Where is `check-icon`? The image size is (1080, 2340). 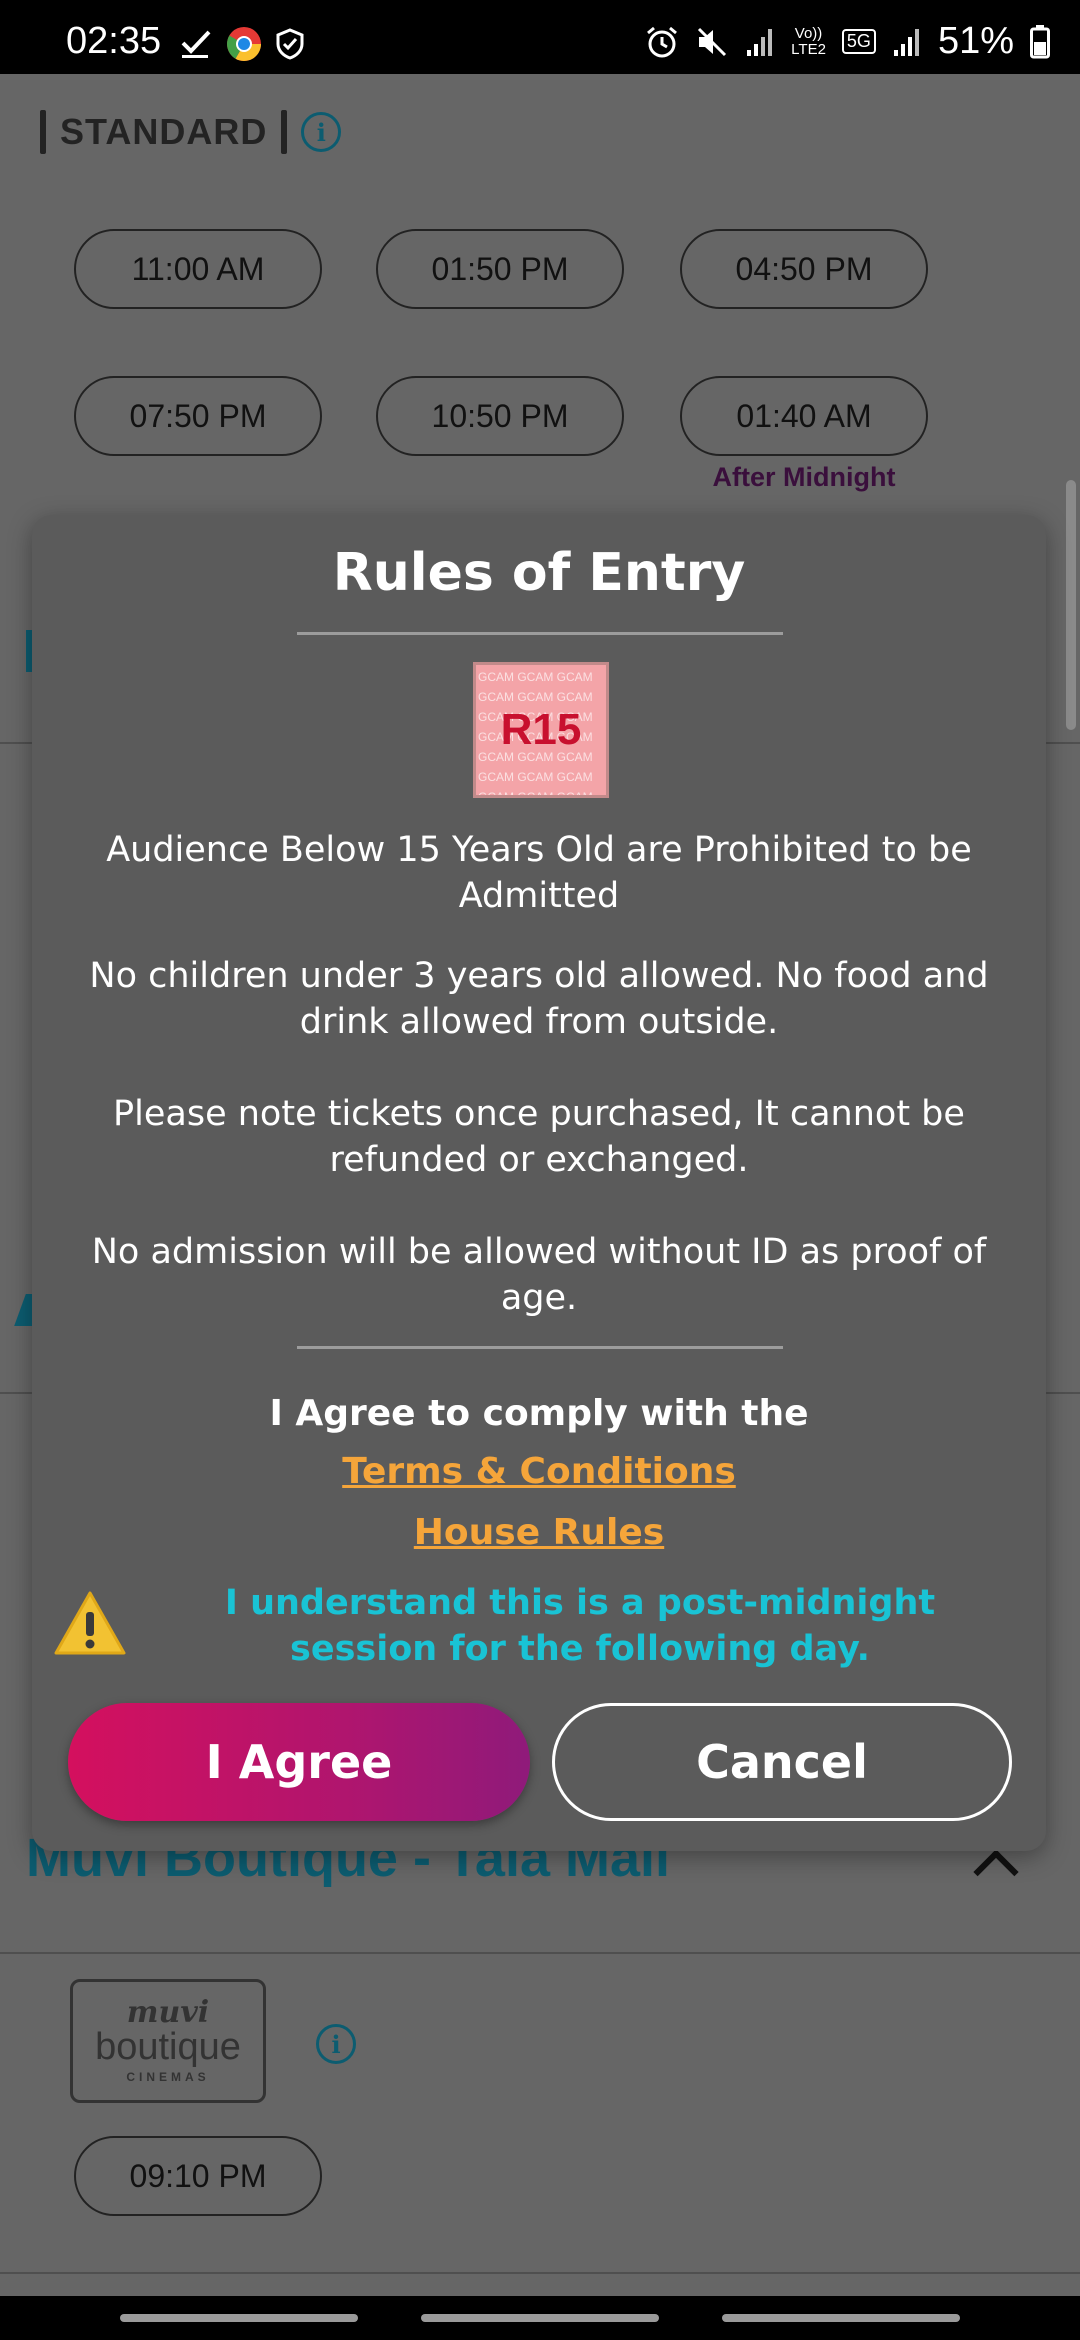 check-icon is located at coordinates (196, 44).